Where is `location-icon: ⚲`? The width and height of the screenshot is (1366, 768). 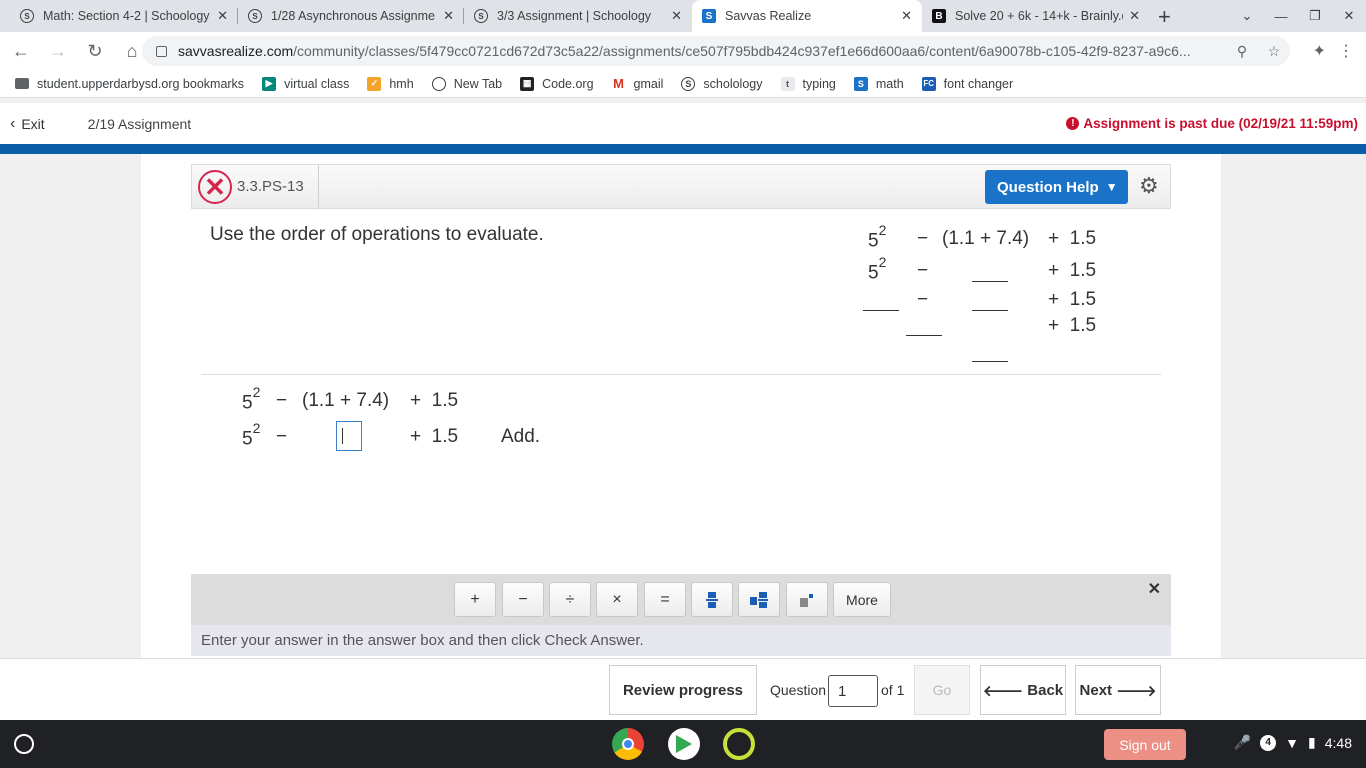
location-icon: ⚲ is located at coordinates (1242, 51).